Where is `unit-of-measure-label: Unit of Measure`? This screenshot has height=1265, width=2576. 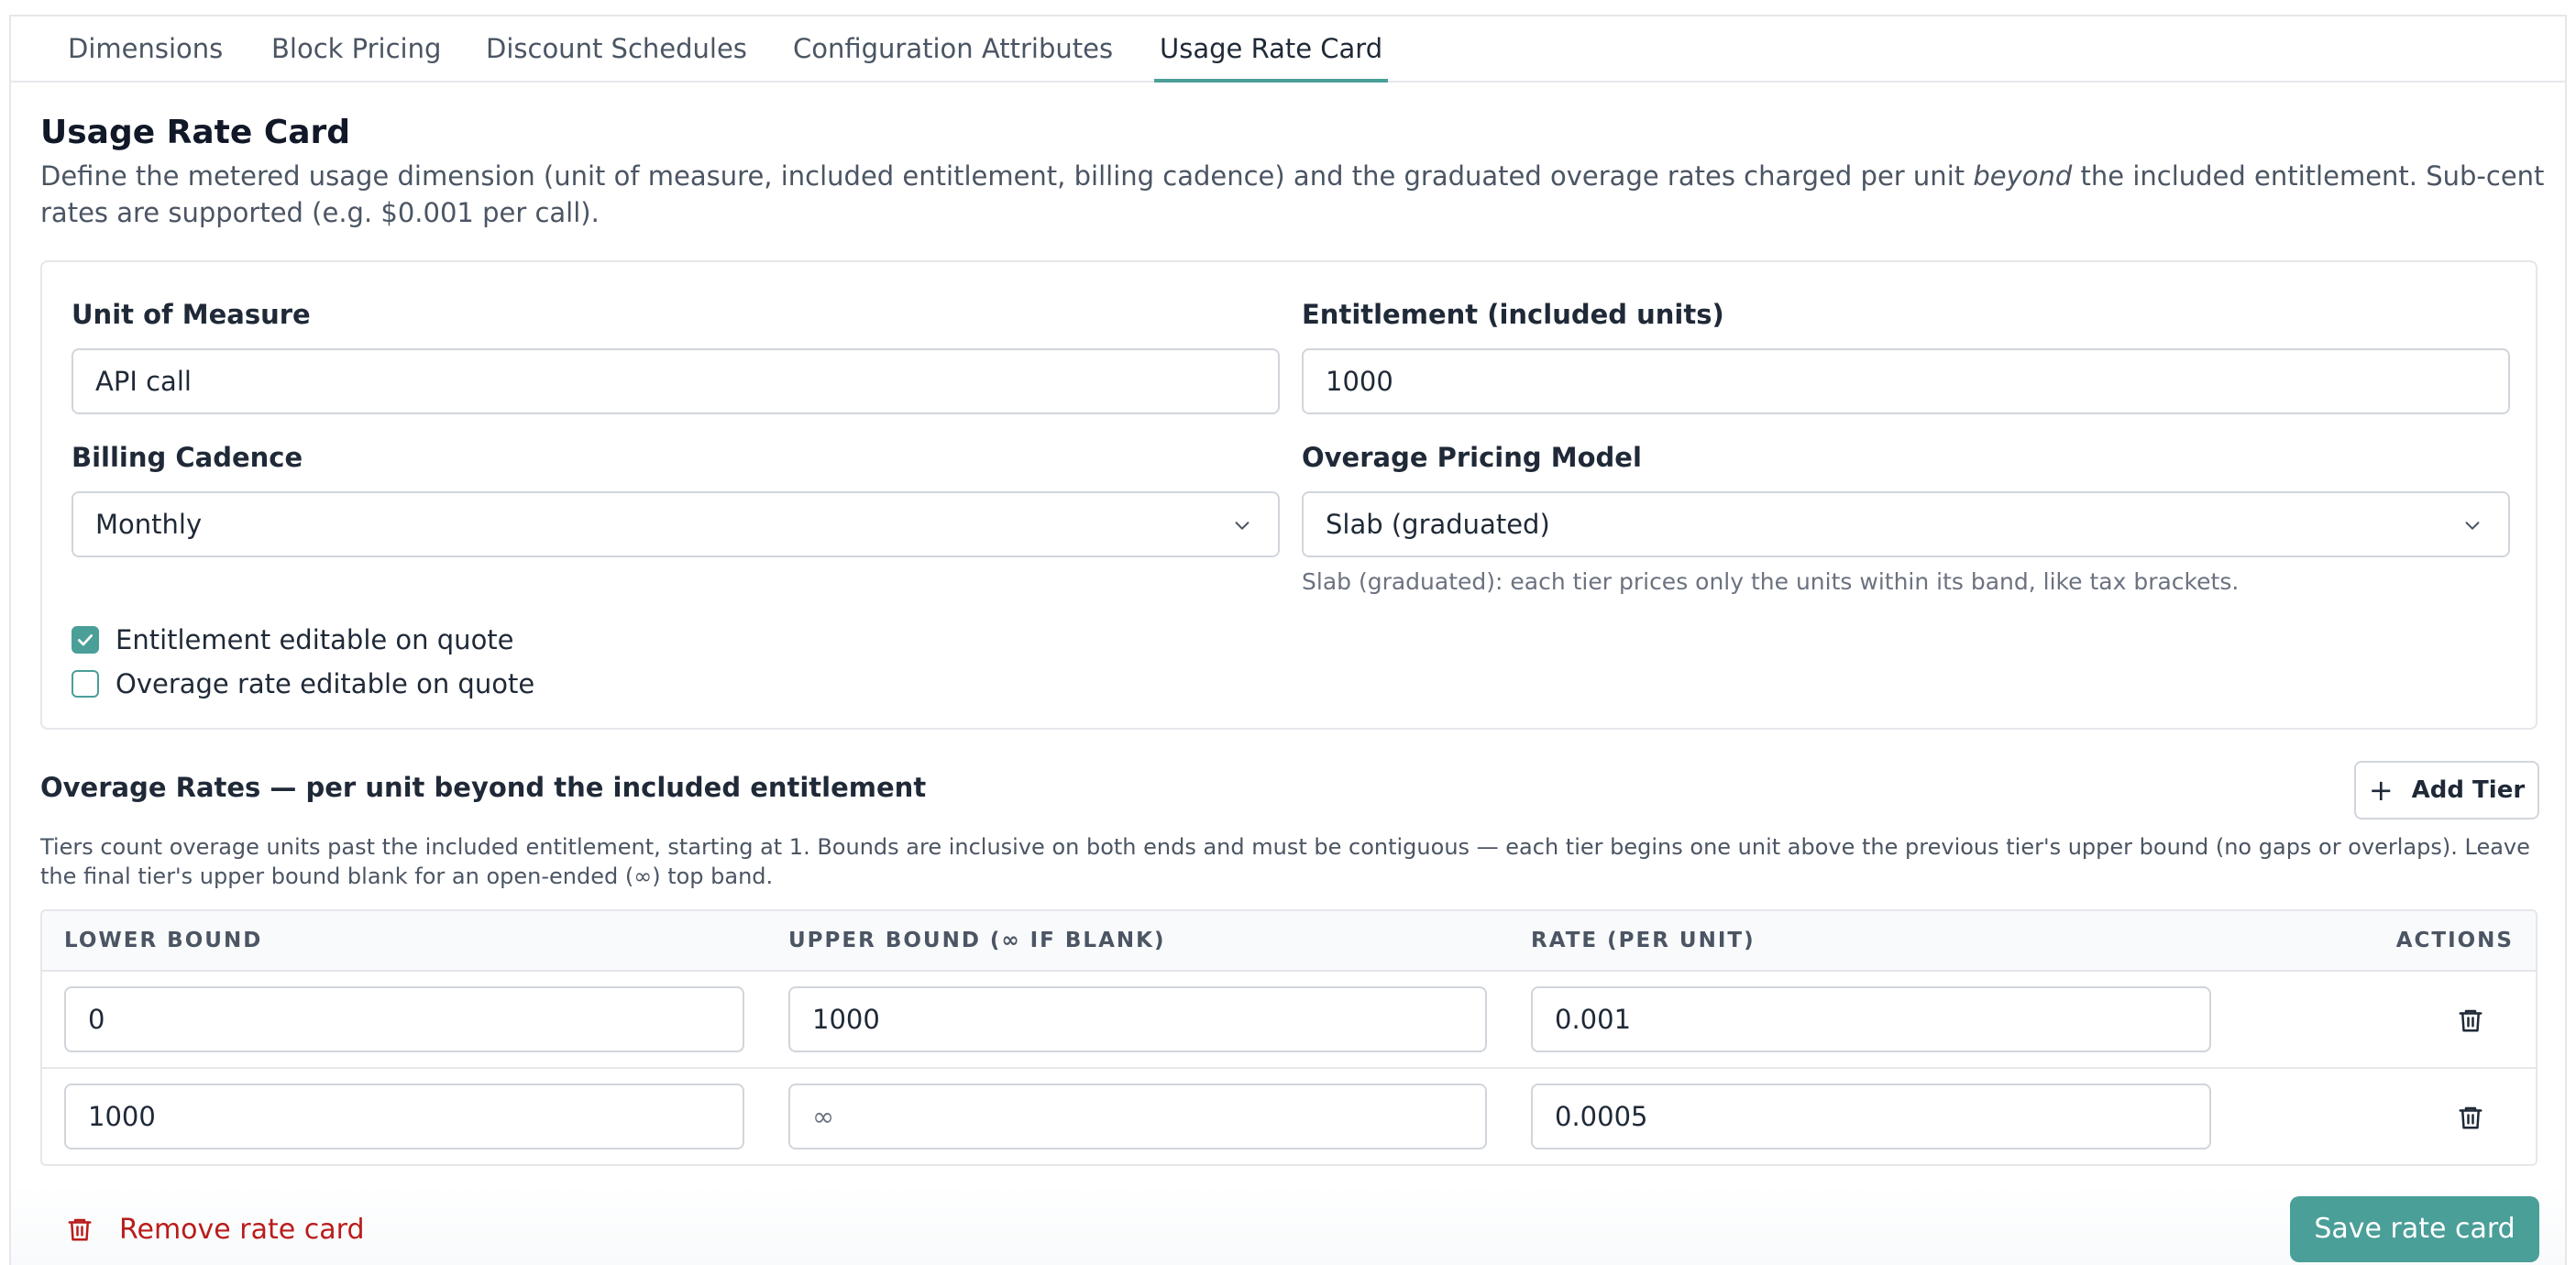 unit-of-measure-label: Unit of Measure is located at coordinates (191, 314).